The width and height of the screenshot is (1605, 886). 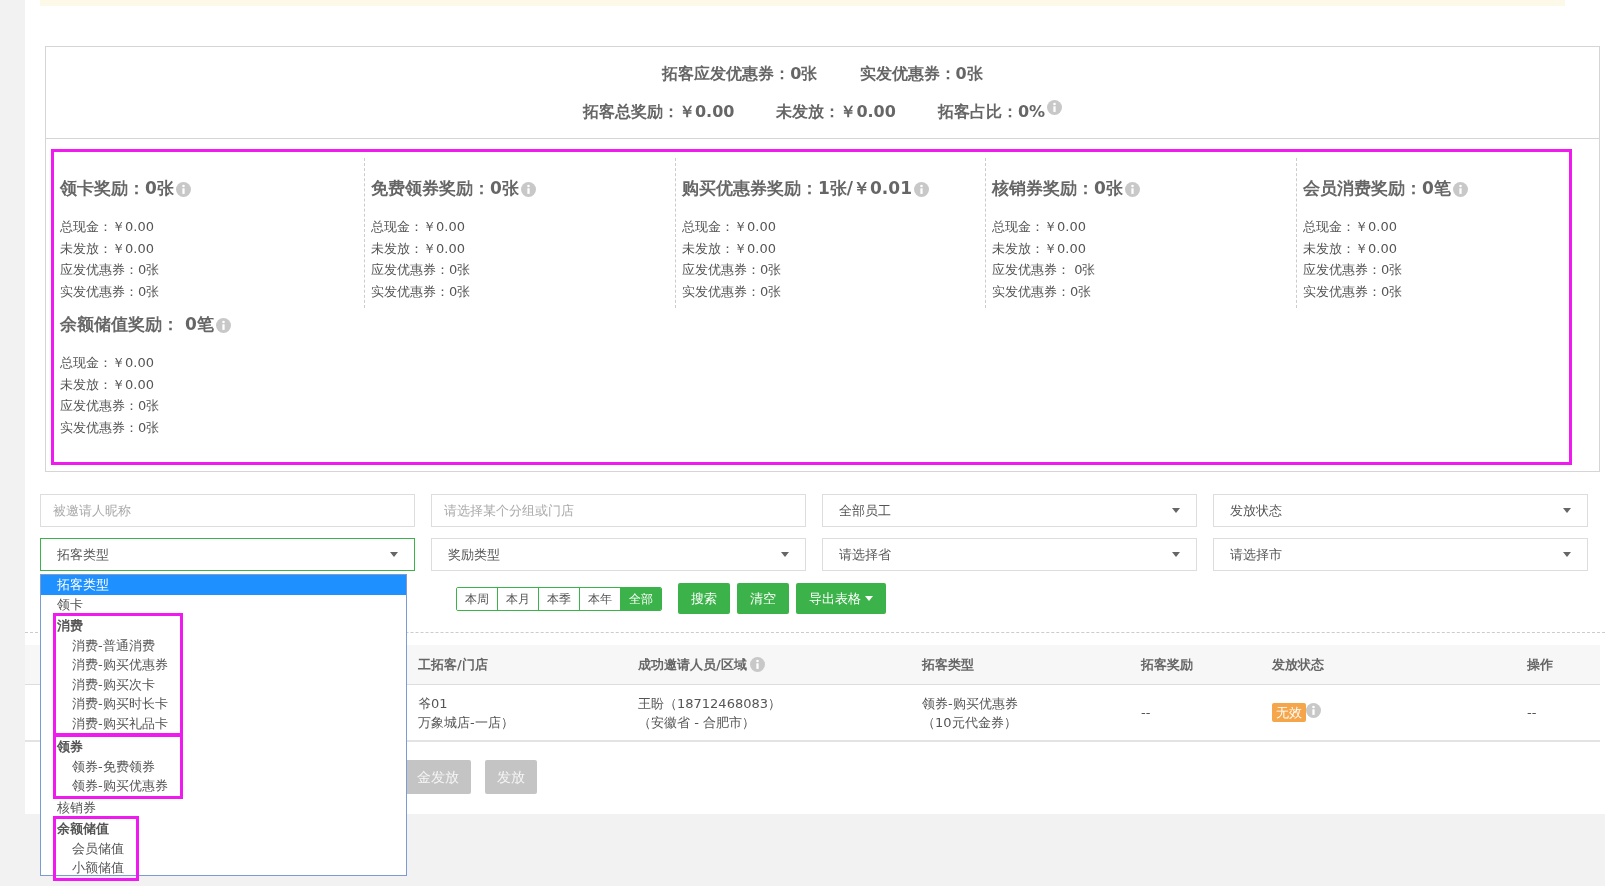 What do you see at coordinates (70, 747) in the screenshot?
I see `group-label: 领券` at bounding box center [70, 747].